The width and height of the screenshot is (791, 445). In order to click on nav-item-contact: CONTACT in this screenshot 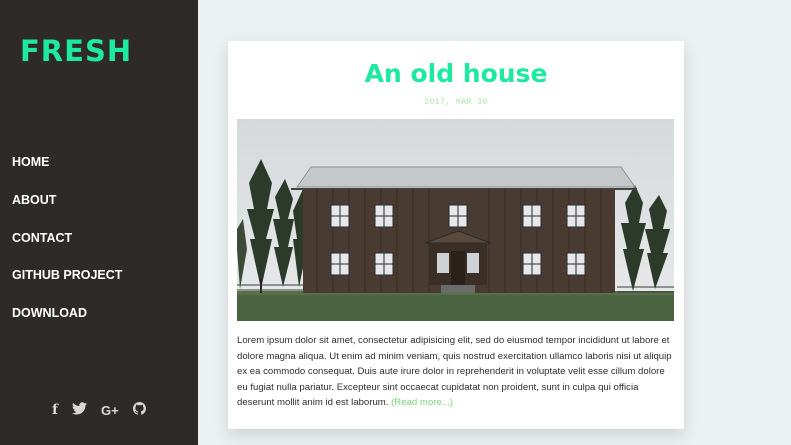, I will do `click(67, 247)`.